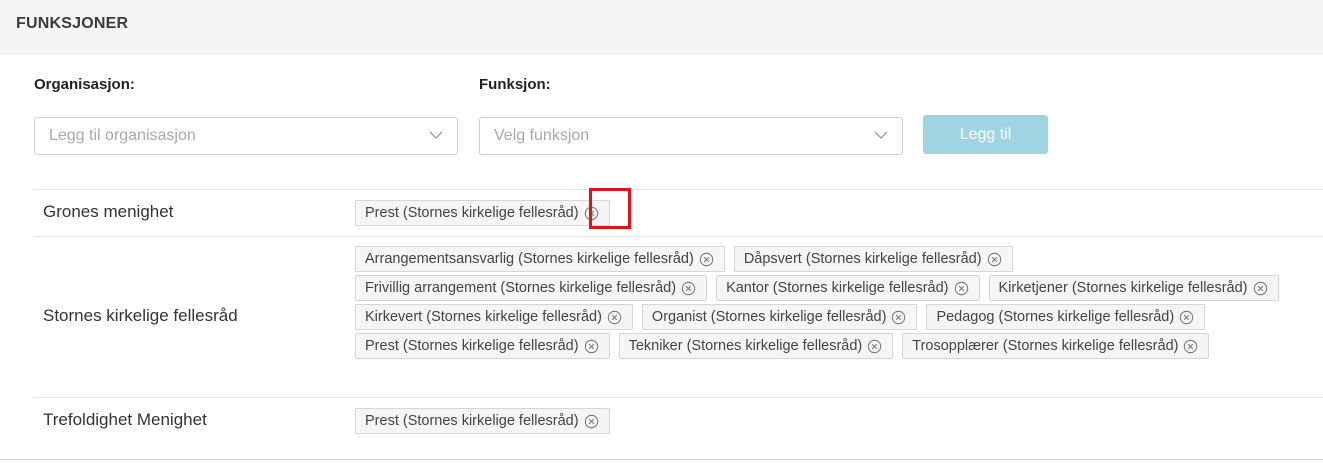  I want to click on function-tag-label: Organist (Stornes kirkelige fellesråd), so click(769, 317).